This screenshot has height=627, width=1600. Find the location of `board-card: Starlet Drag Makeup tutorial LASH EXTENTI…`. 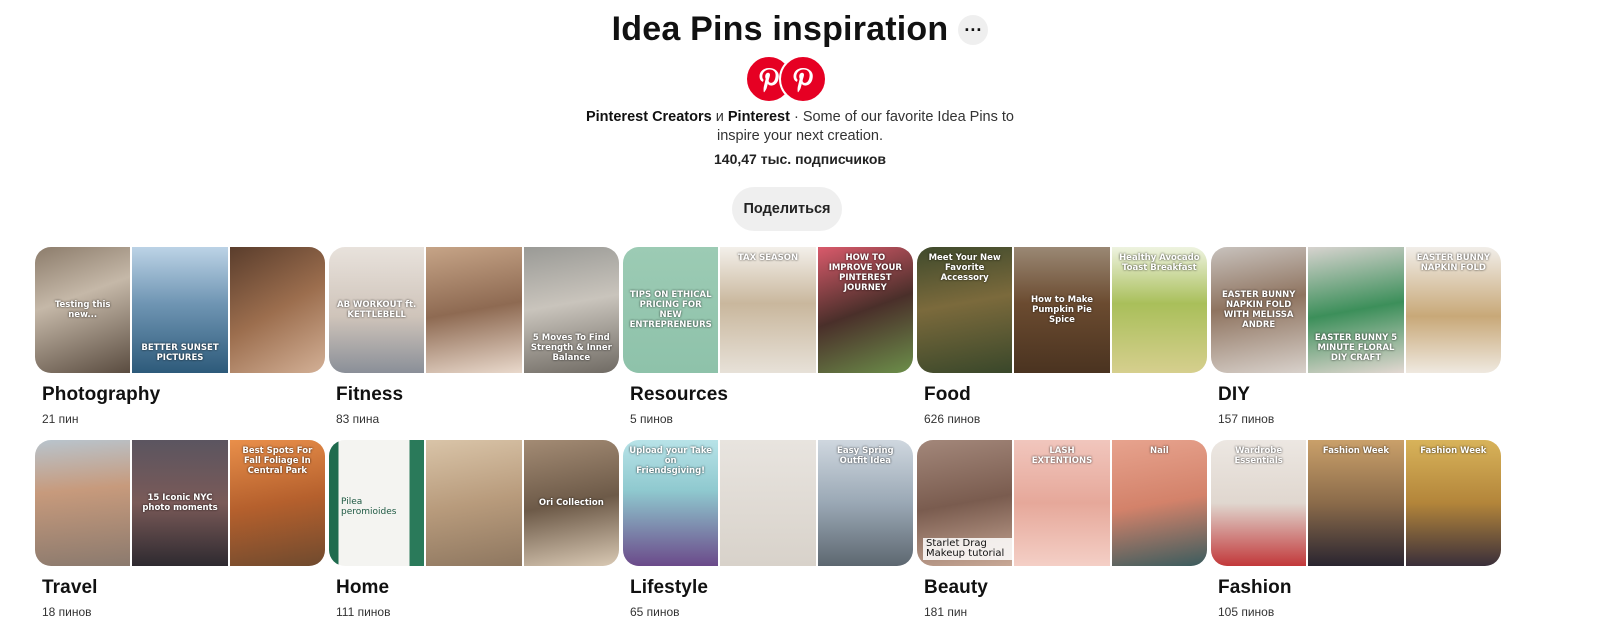

board-card: Starlet Drag Makeup tutorial LASH EXTENTI… is located at coordinates (1062, 529).